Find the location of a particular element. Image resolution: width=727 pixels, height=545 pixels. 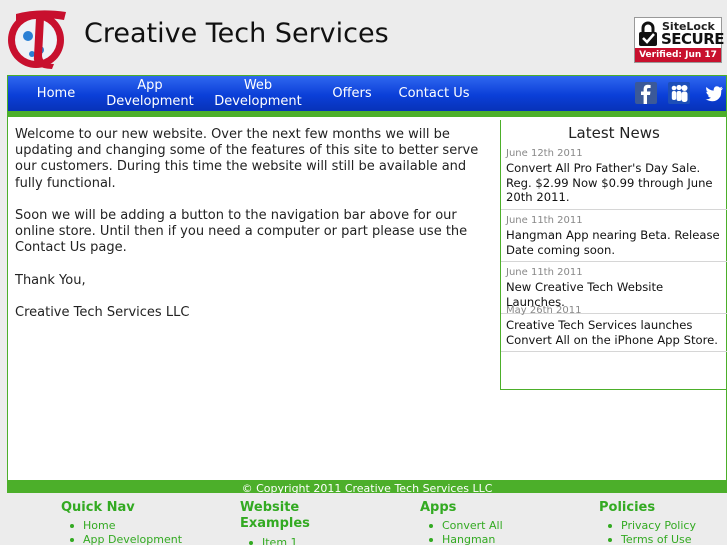

nav-offers: Offers is located at coordinates (352, 93).